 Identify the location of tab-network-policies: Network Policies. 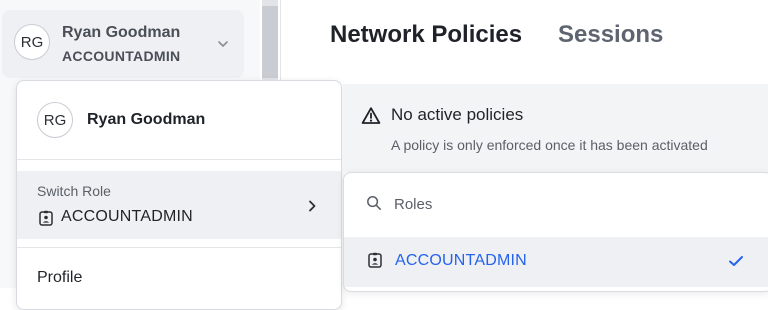
(426, 35).